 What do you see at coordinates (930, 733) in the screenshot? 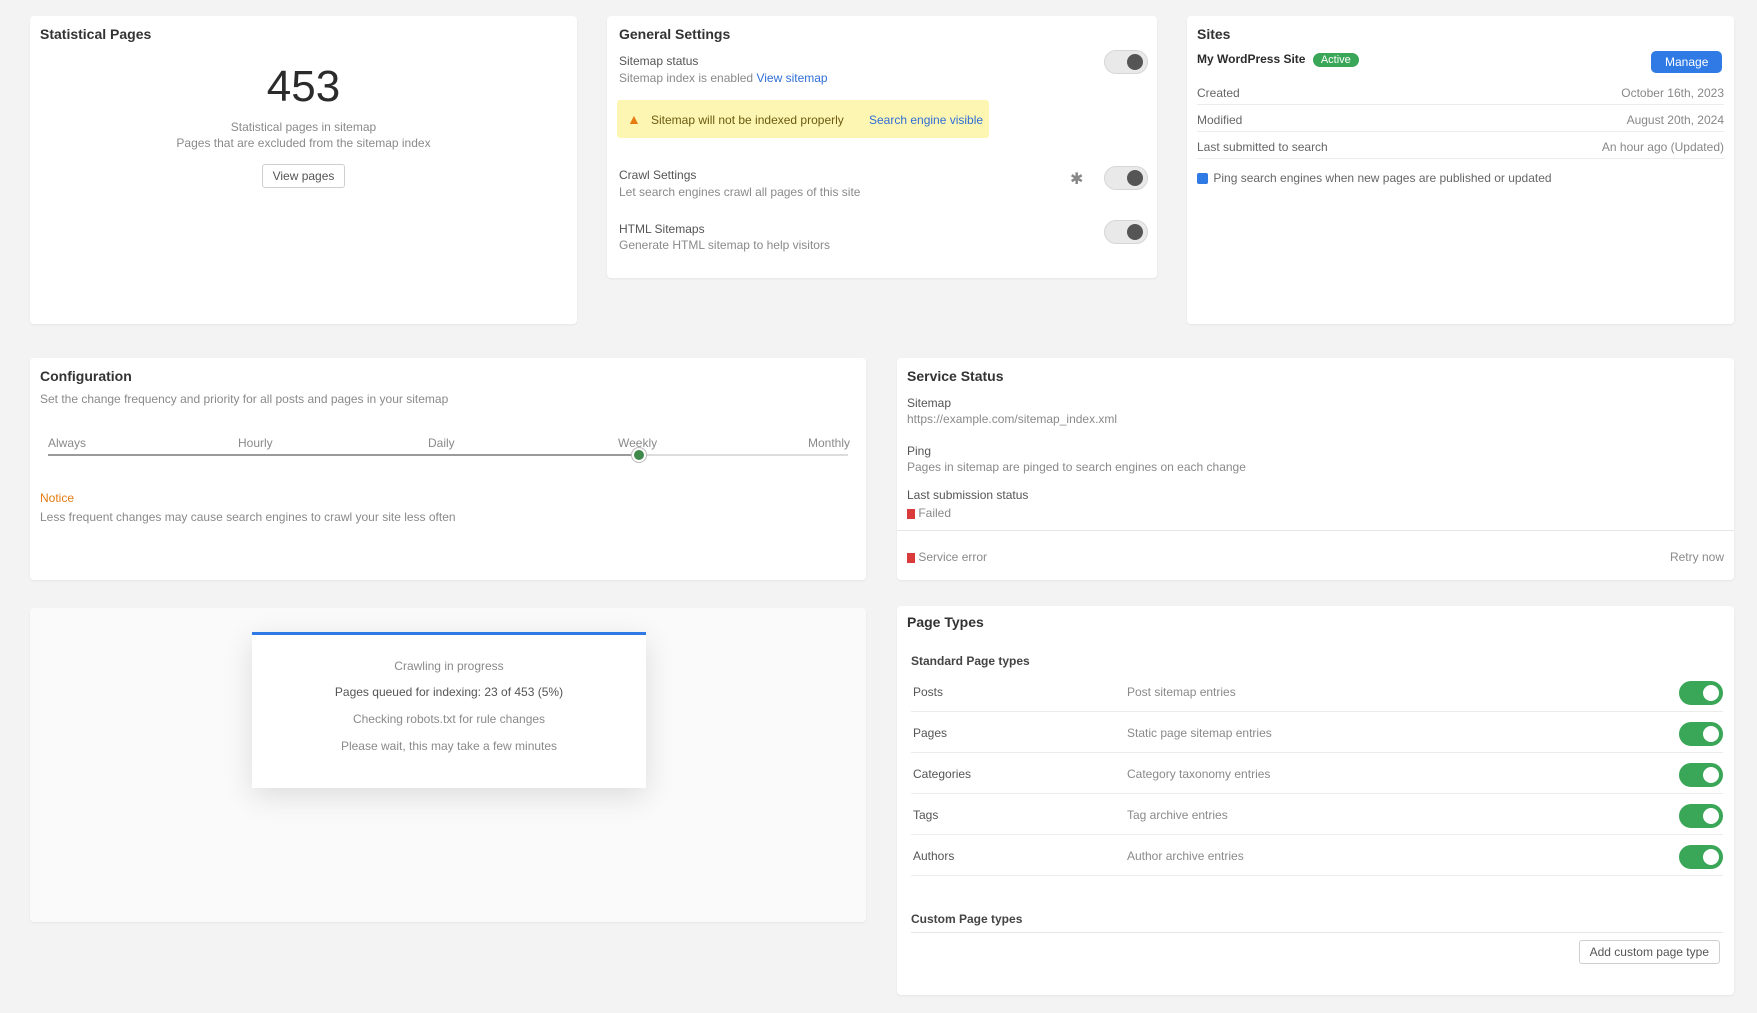
I see `page-type-name: Pages` at bounding box center [930, 733].